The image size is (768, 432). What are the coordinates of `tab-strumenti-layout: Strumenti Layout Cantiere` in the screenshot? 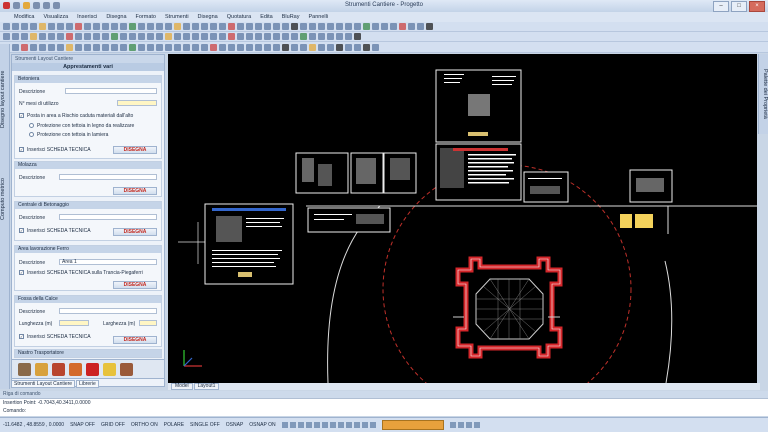 It's located at (43, 384).